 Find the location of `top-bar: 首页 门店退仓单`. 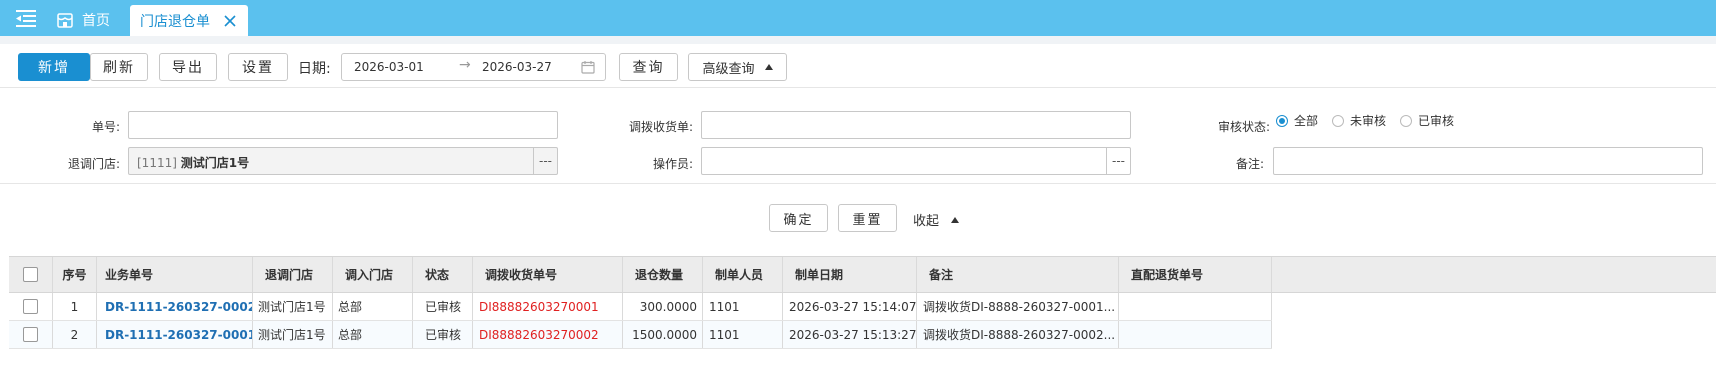

top-bar: 首页 门店退仓单 is located at coordinates (858, 18).